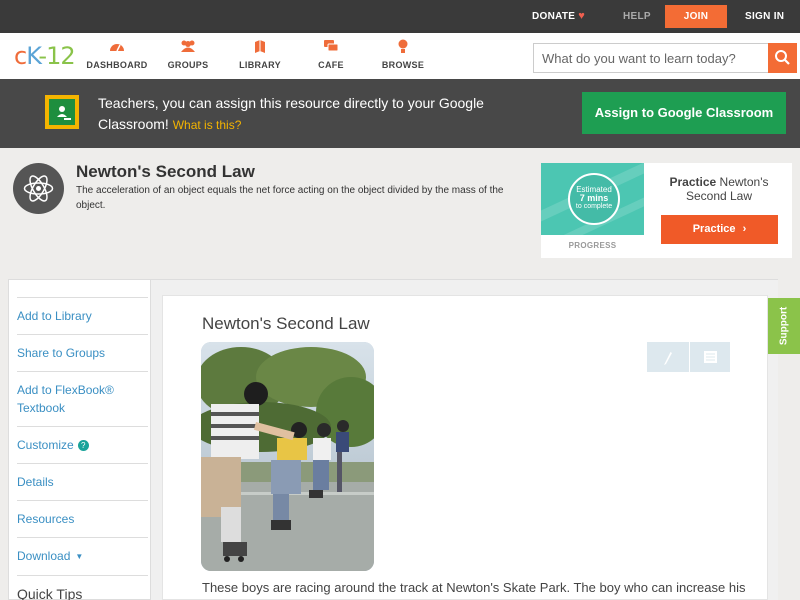 This screenshot has height=600, width=800. What do you see at coordinates (35, 482) in the screenshot?
I see `sidebar-item-label: Details` at bounding box center [35, 482].